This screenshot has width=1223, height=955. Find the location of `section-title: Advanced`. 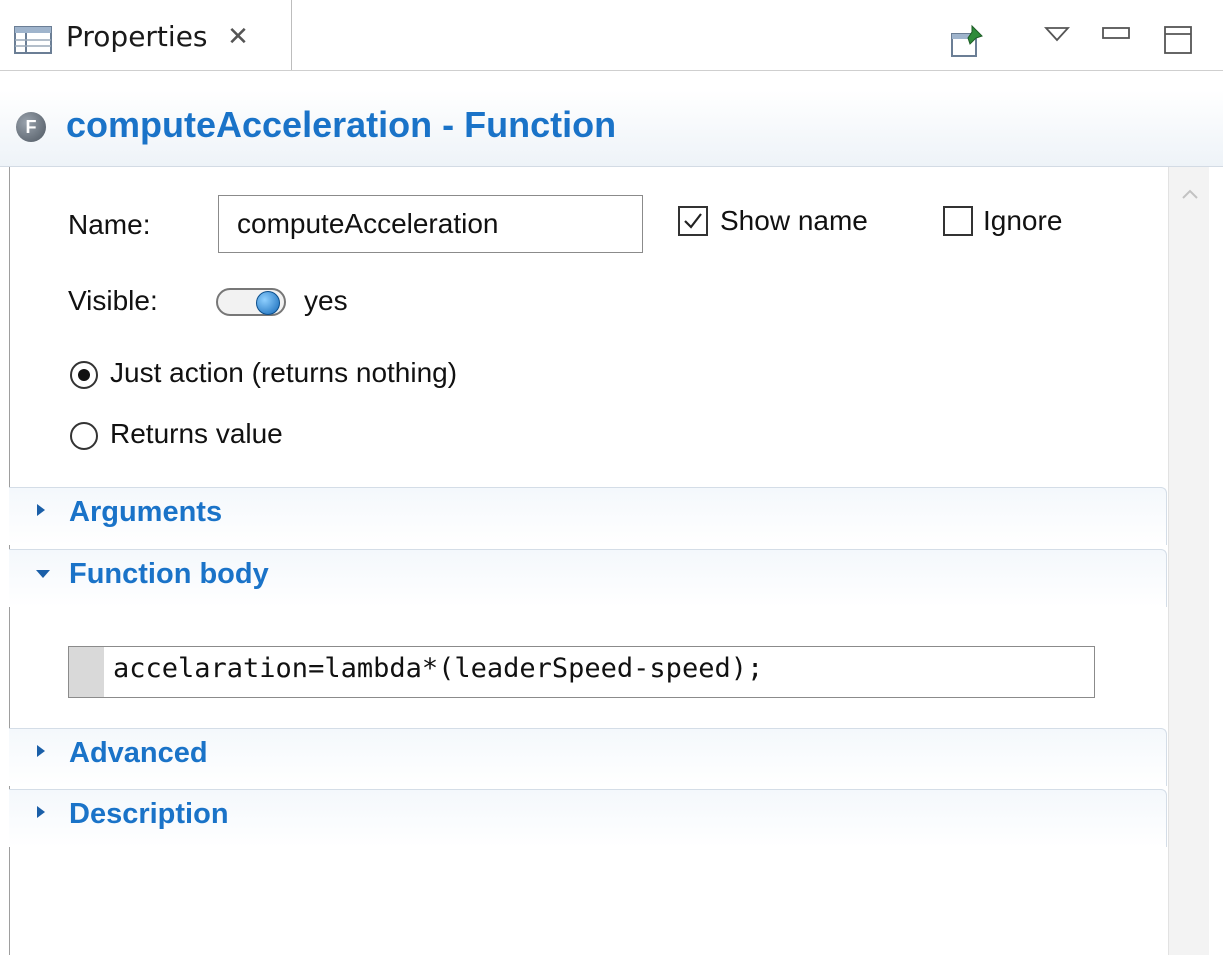

section-title: Advanced is located at coordinates (138, 753).